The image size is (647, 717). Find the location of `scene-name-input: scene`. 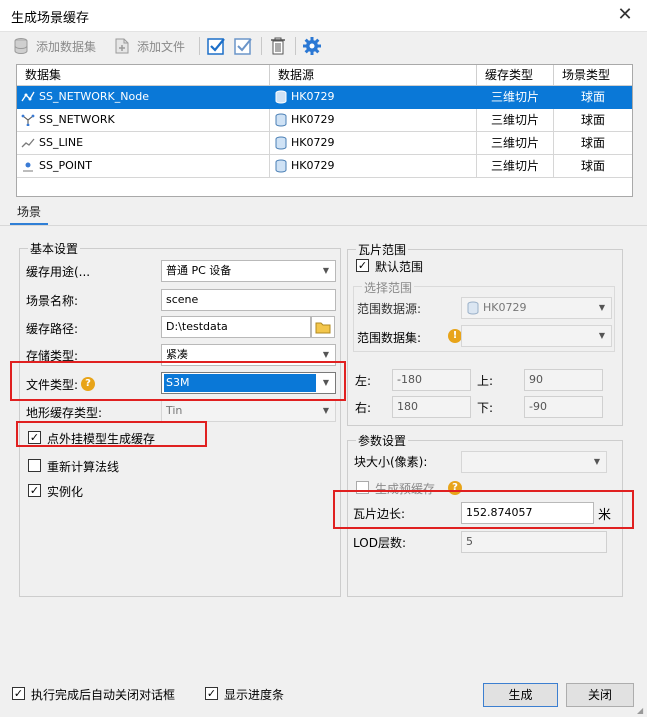

scene-name-input: scene is located at coordinates (248, 300).